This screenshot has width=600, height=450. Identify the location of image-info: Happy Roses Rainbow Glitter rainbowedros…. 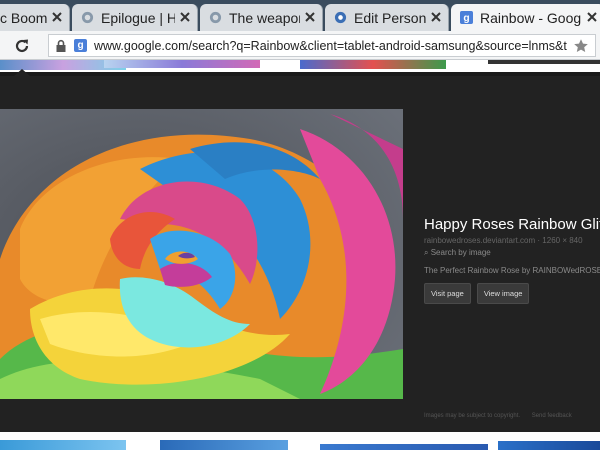
(512, 260).